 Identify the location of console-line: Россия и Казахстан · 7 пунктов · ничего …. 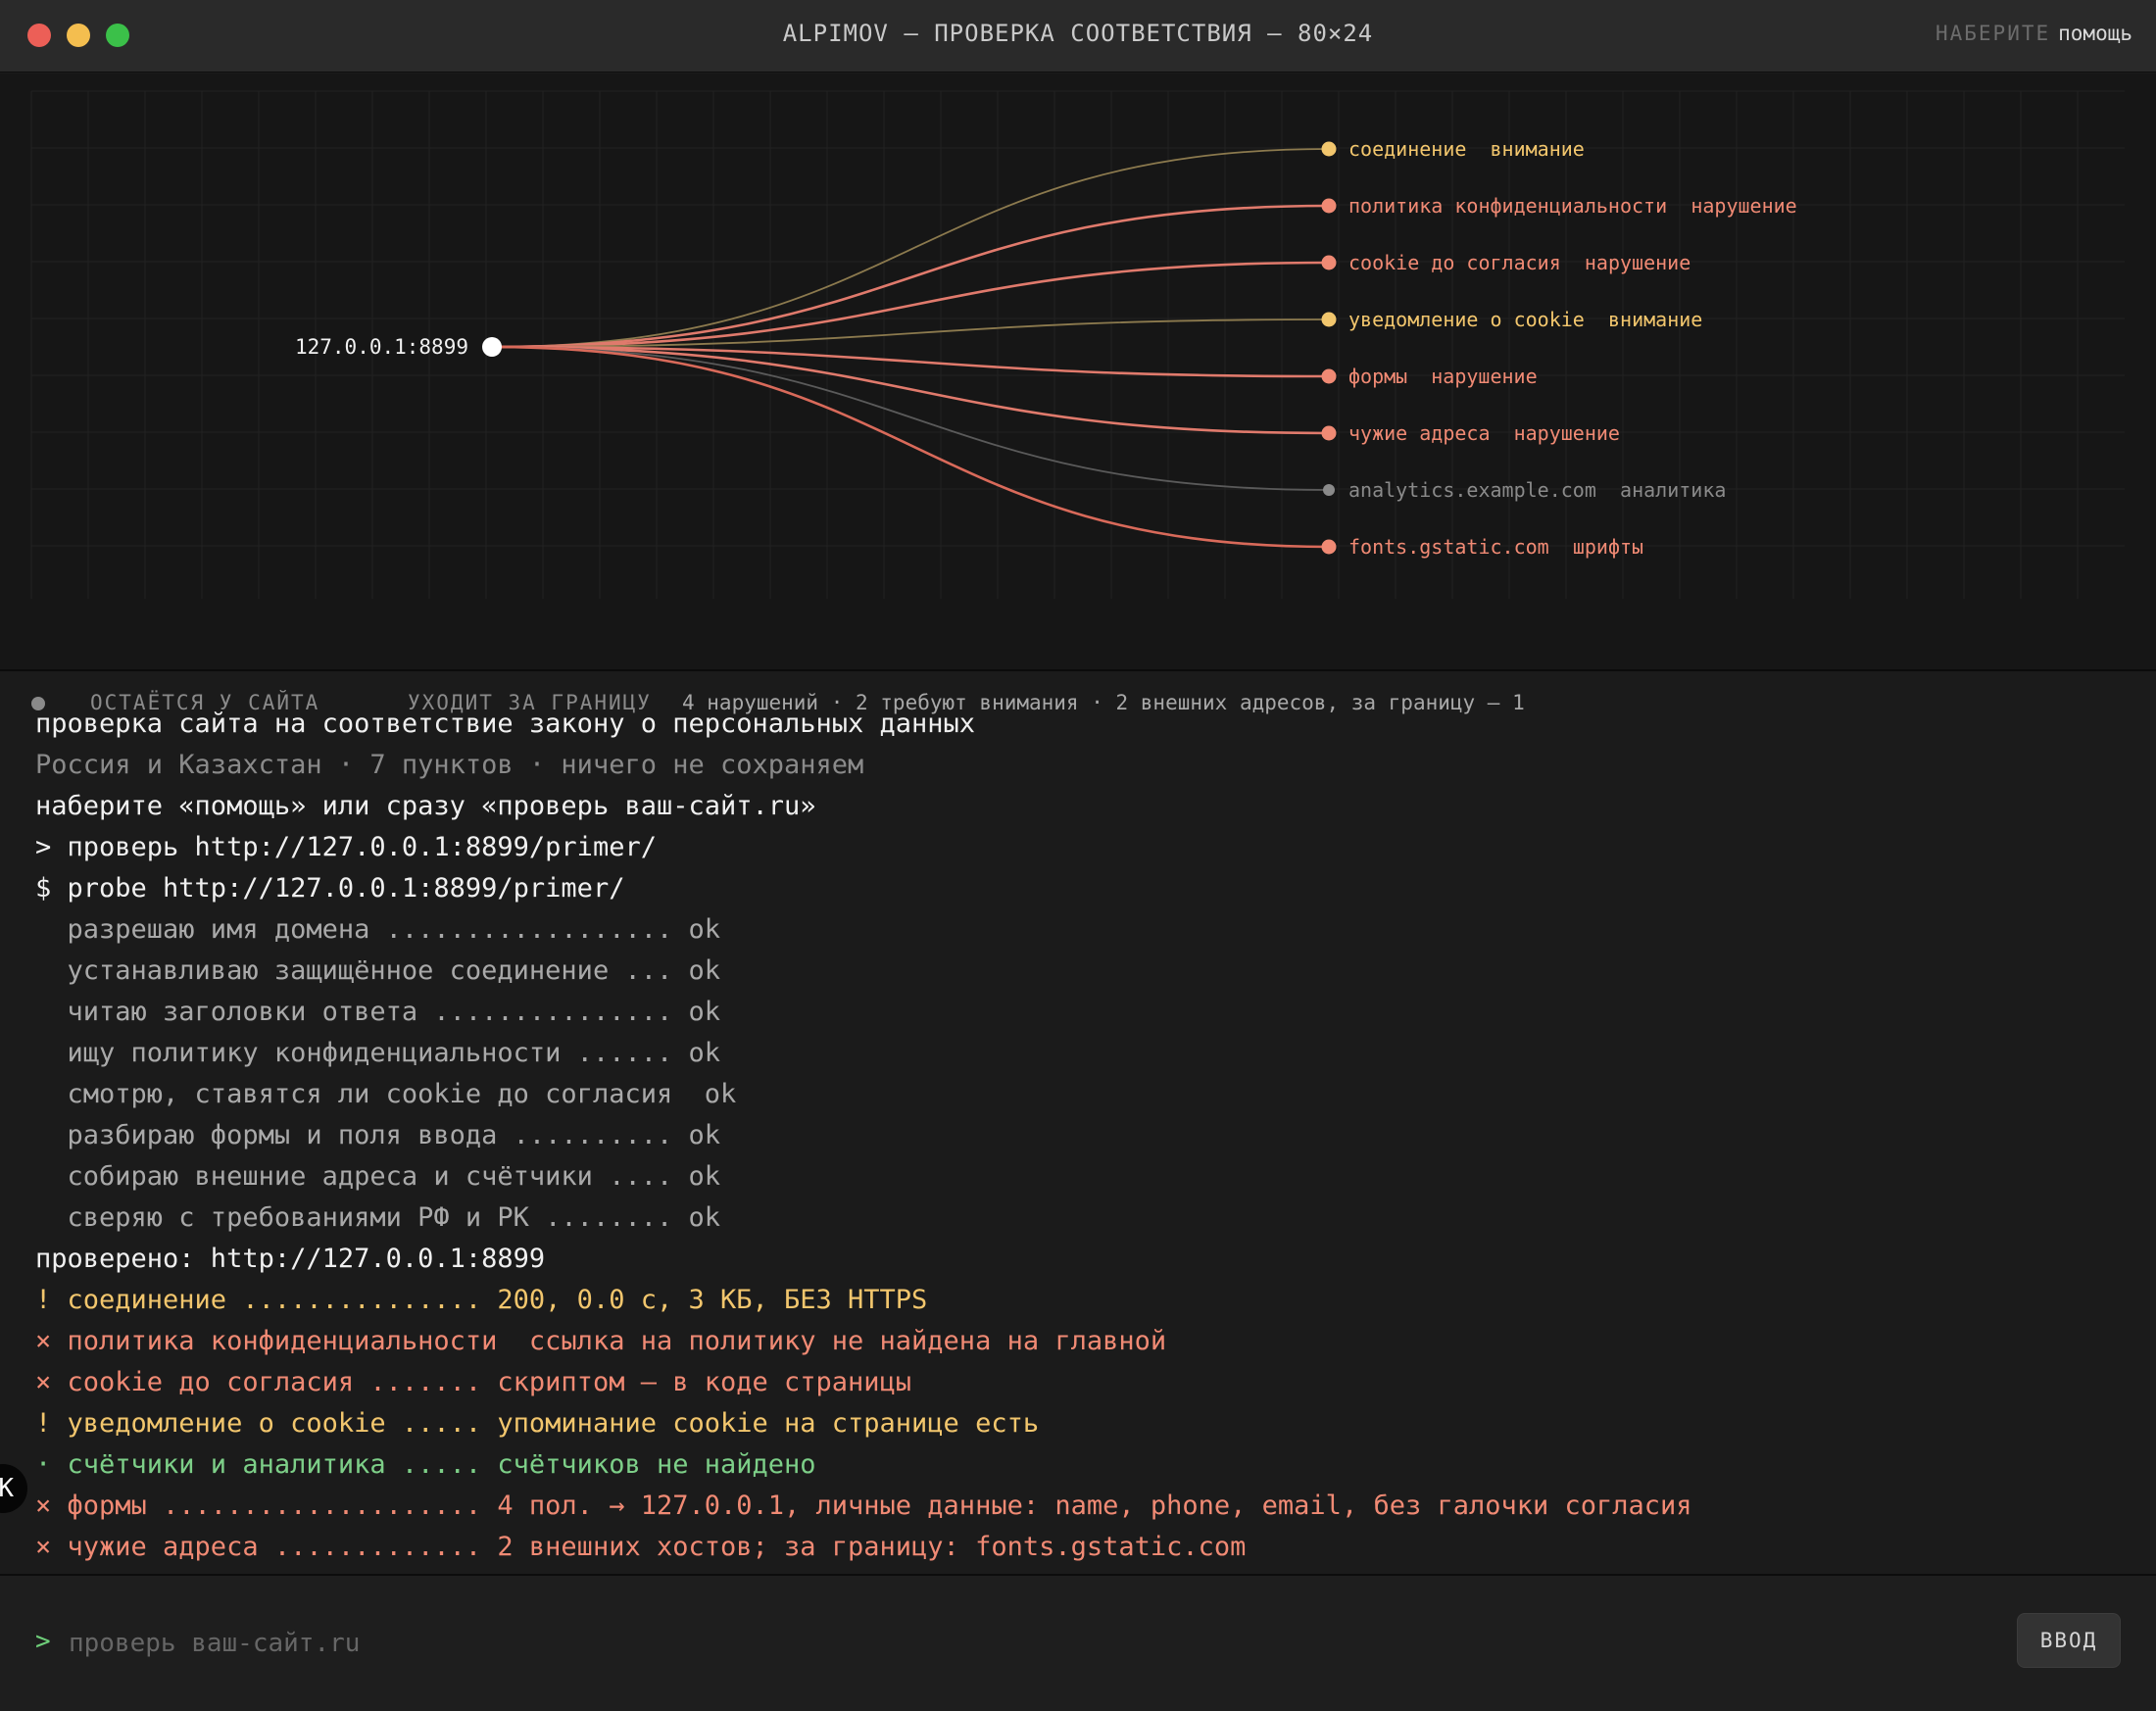
(449, 765).